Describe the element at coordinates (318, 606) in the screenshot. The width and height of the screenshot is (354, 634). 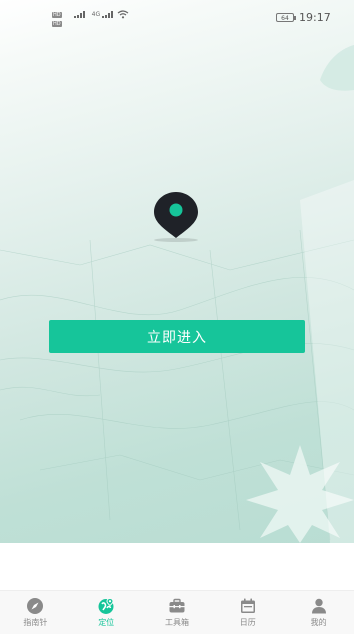
I see `profile-icon` at that location.